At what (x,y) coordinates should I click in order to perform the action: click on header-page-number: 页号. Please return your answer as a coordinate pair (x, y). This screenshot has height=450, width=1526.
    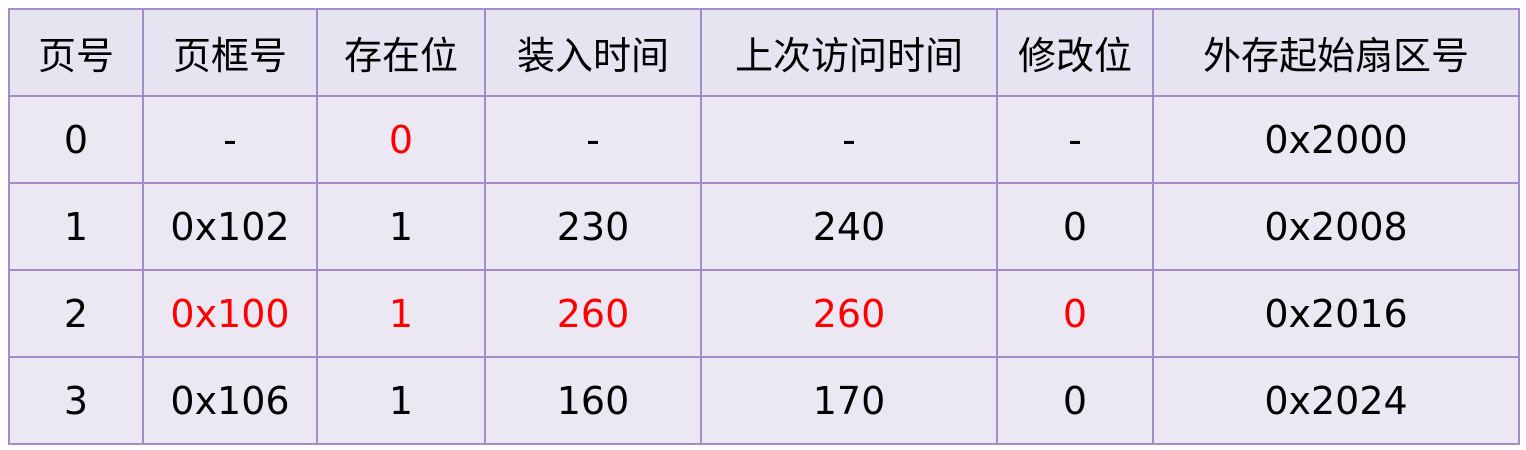
    Looking at the image, I should click on (76, 52).